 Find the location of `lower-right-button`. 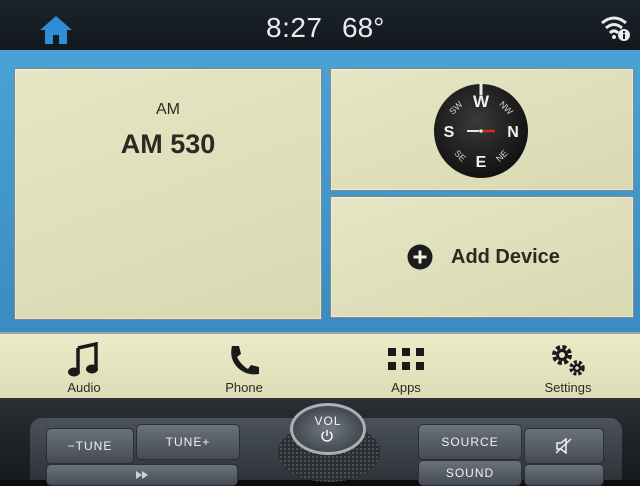

lower-right-button is located at coordinates (564, 475).